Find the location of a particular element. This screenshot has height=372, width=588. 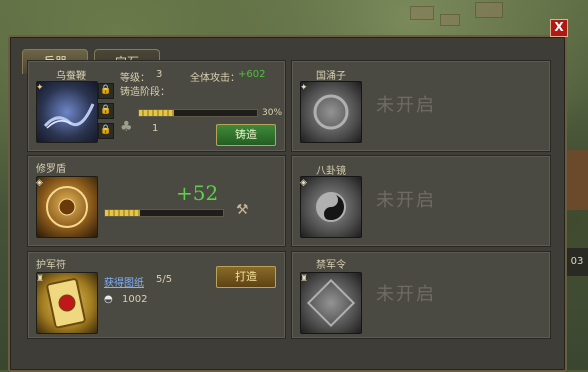

locked-card-1: 国涌子 ✦ 未开启 is located at coordinates (421, 106).